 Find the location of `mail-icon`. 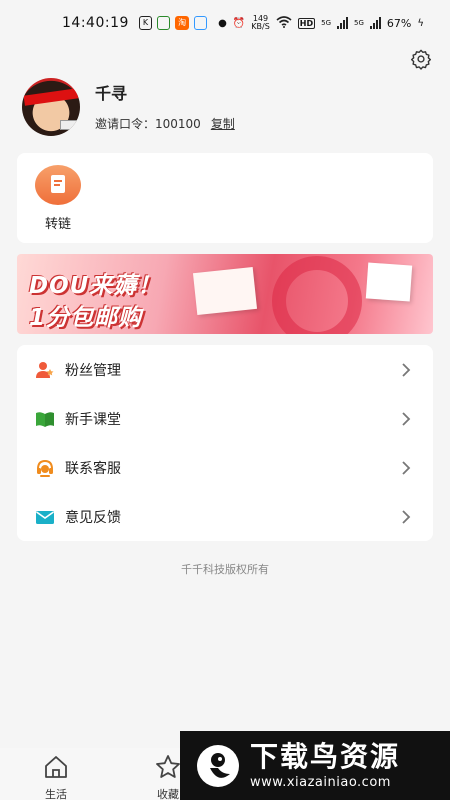

mail-icon is located at coordinates (45, 517).